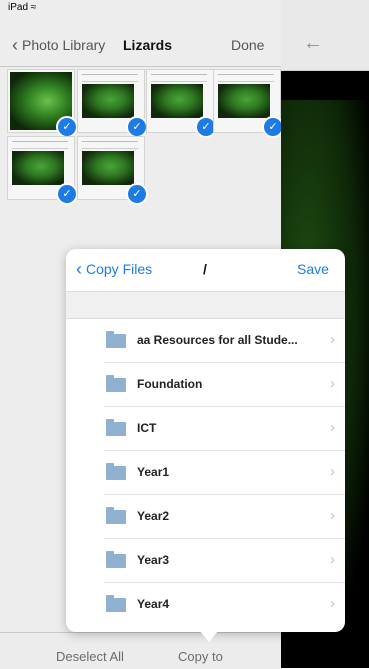 This screenshot has height=669, width=369. What do you see at coordinates (18, 7) in the screenshot?
I see `device-label: iPad` at bounding box center [18, 7].